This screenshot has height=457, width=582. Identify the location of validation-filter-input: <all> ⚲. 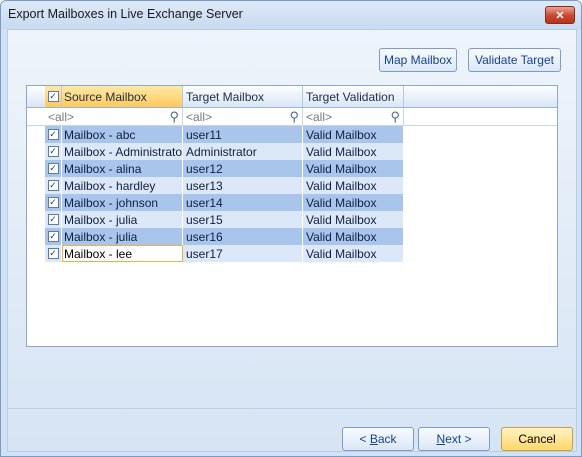
(353, 116).